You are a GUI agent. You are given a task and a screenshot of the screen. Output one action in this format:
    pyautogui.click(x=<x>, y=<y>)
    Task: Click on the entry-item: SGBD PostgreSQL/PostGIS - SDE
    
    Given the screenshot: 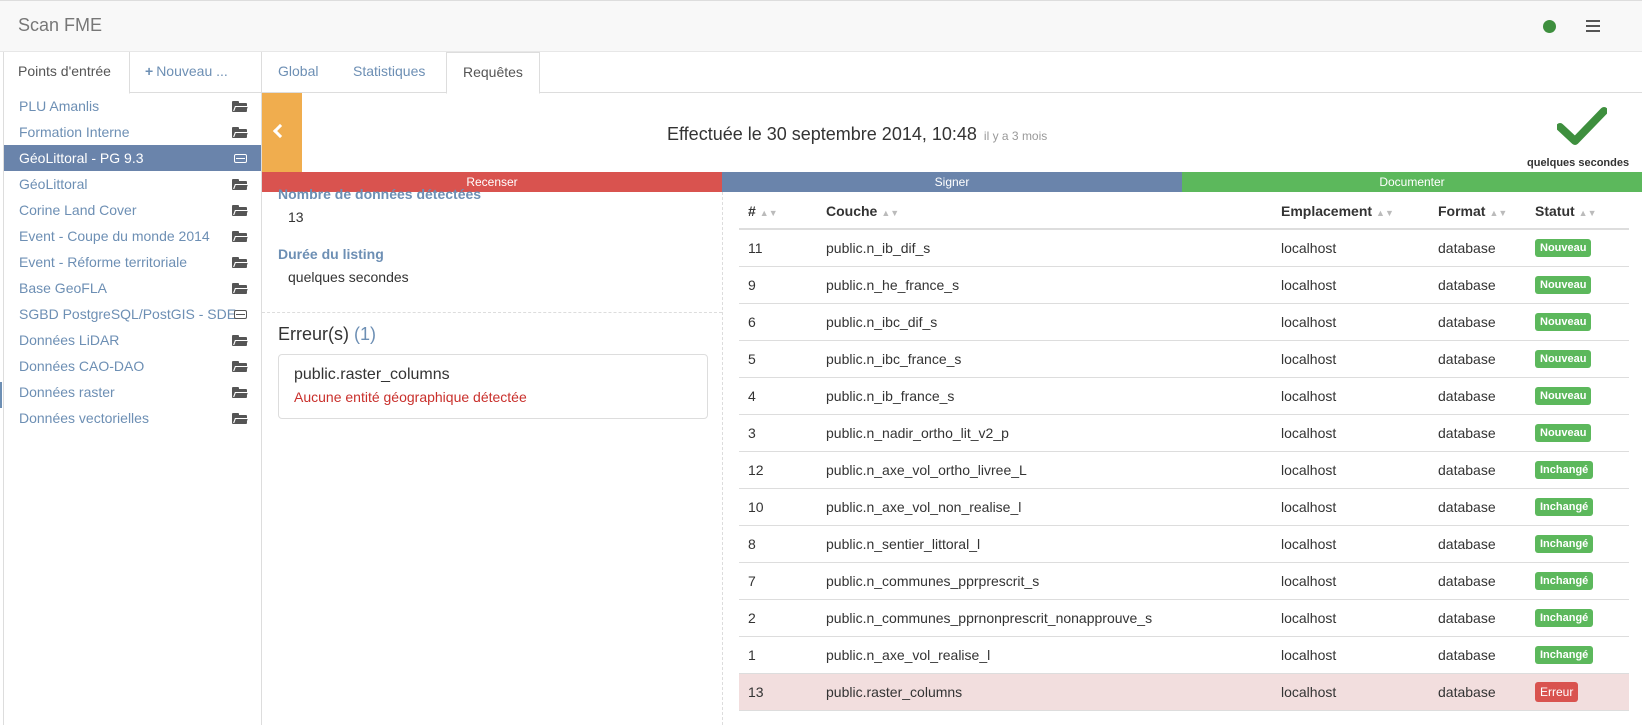 What is the action you would take?
    pyautogui.click(x=132, y=314)
    